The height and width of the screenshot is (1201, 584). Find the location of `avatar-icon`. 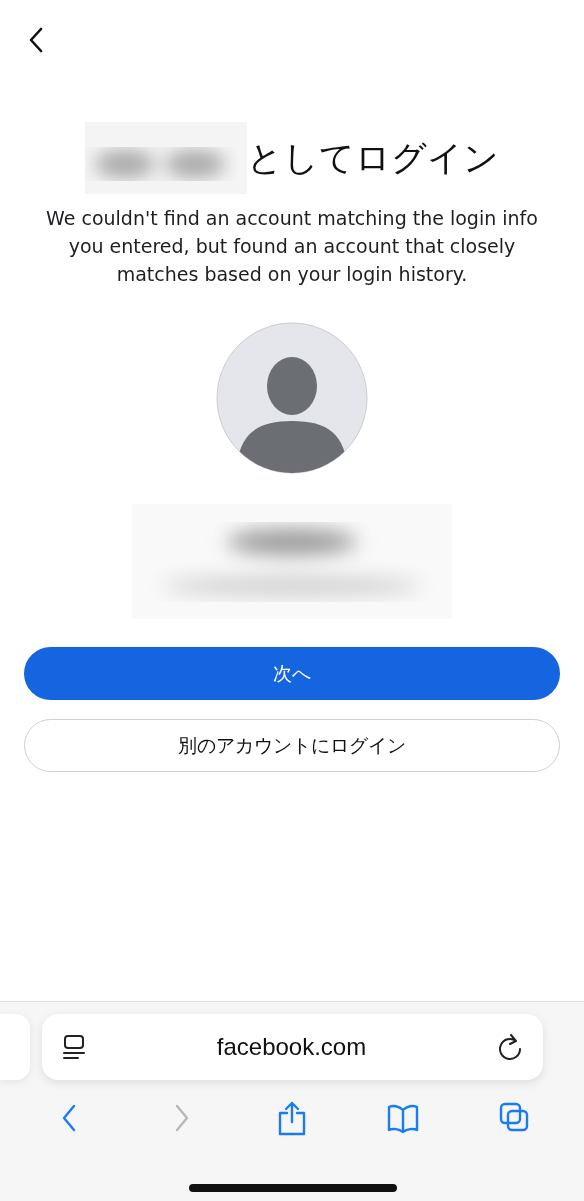

avatar-icon is located at coordinates (292, 398).